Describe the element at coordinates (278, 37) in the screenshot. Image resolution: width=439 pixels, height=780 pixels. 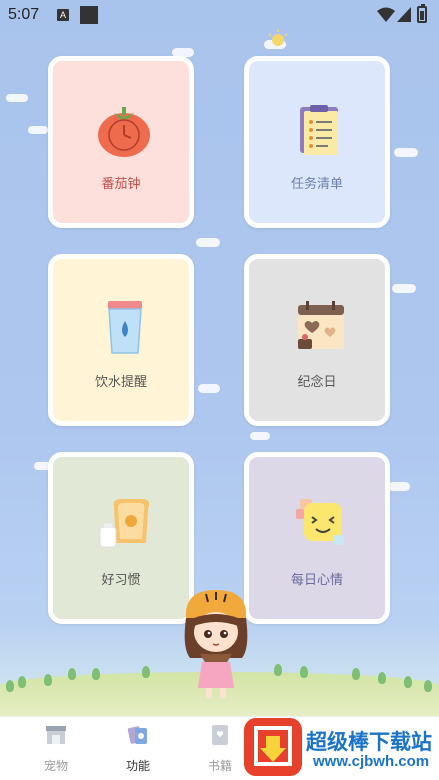
I see `sun-icon` at that location.